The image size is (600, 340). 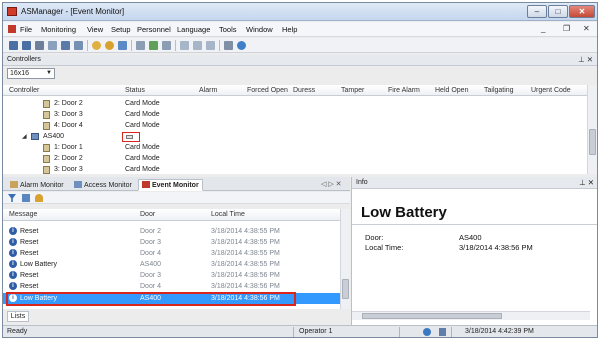 What do you see at coordinates (26, 45) in the screenshot?
I see `toolbar-save-all-icon` at bounding box center [26, 45].